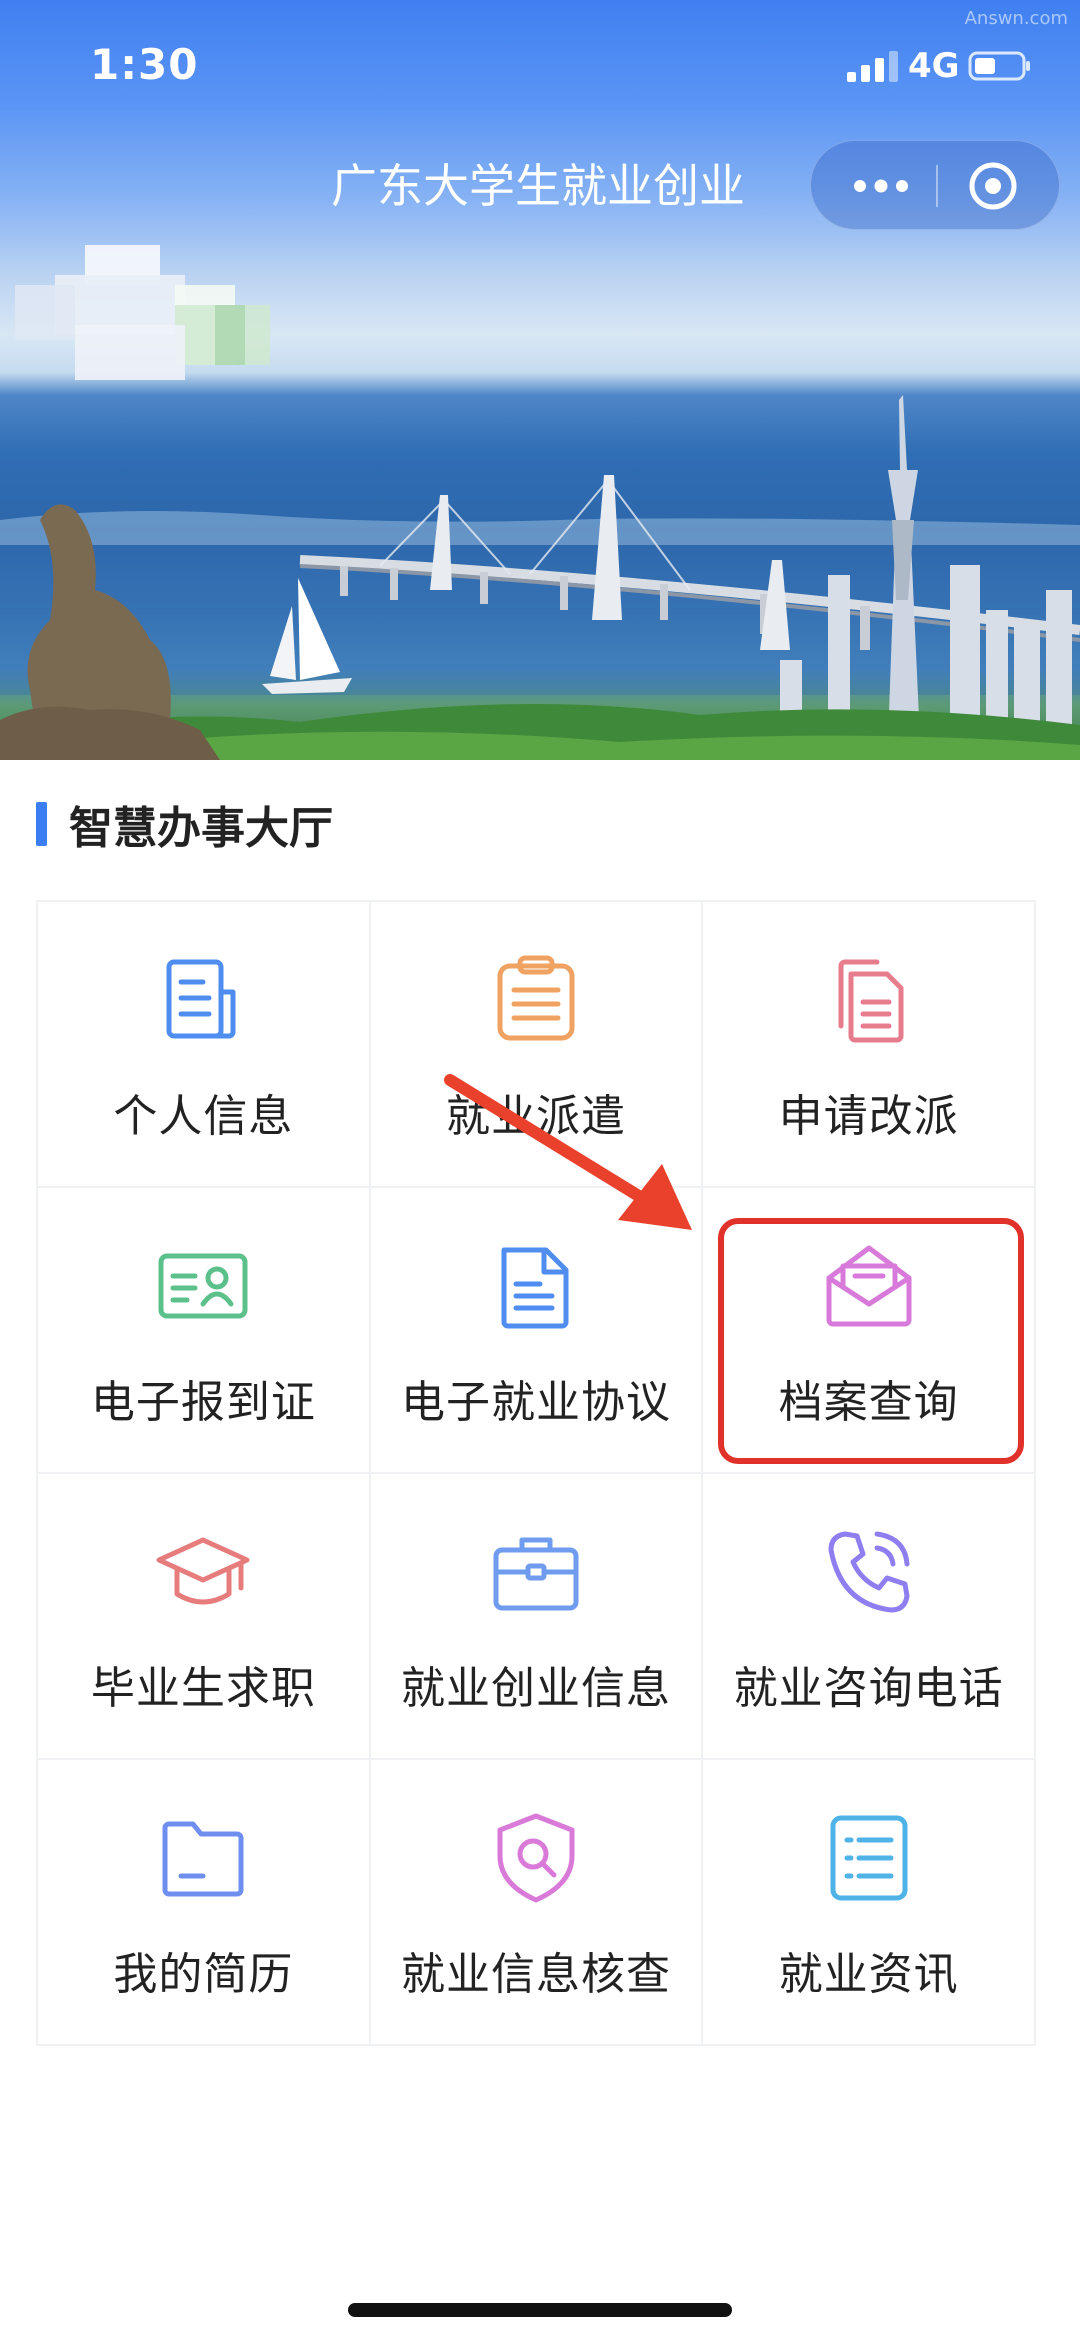 The height and width of the screenshot is (2339, 1080). I want to click on section-header: 智慧办事大厅, so click(184, 825).